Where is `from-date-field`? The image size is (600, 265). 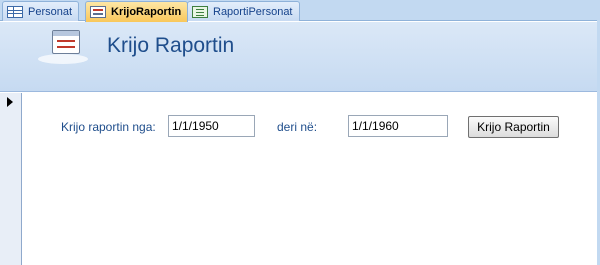 from-date-field is located at coordinates (211, 126).